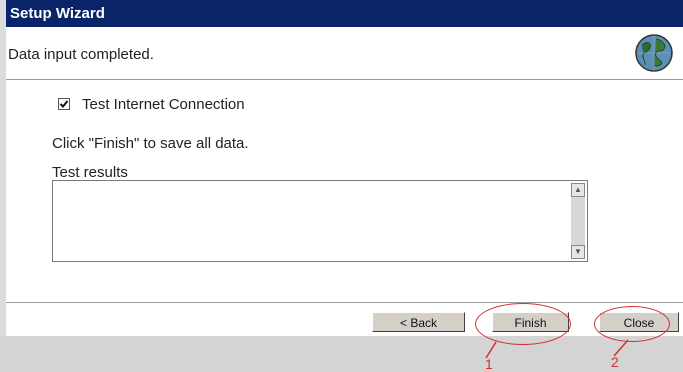 This screenshot has height=372, width=683. I want to click on annotation-label-2: 2, so click(615, 362).